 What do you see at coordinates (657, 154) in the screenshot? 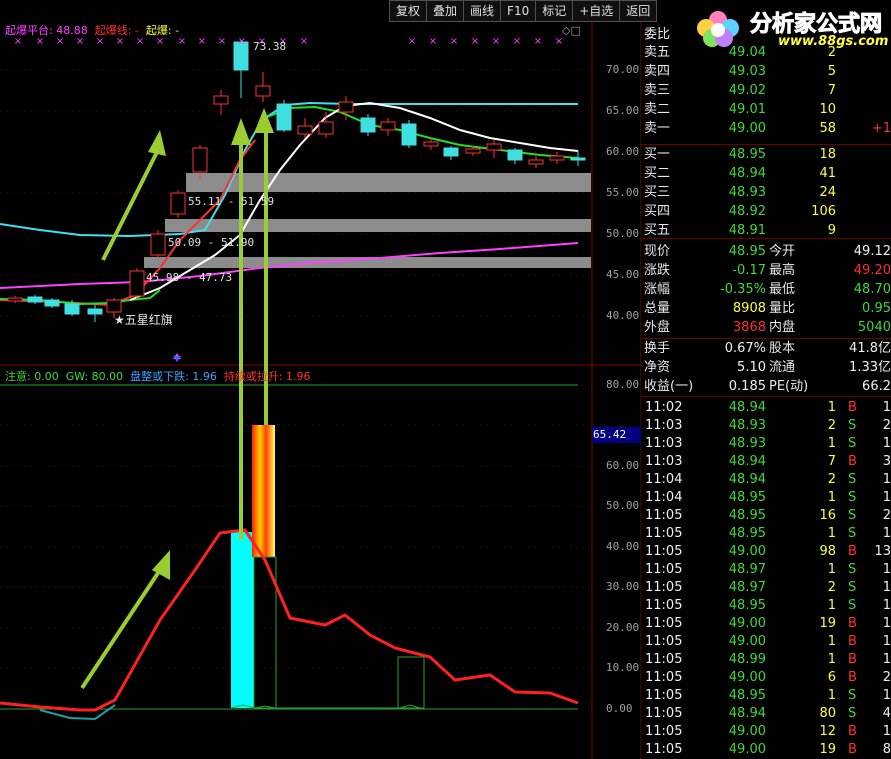
I see `bid-label: 买一` at bounding box center [657, 154].